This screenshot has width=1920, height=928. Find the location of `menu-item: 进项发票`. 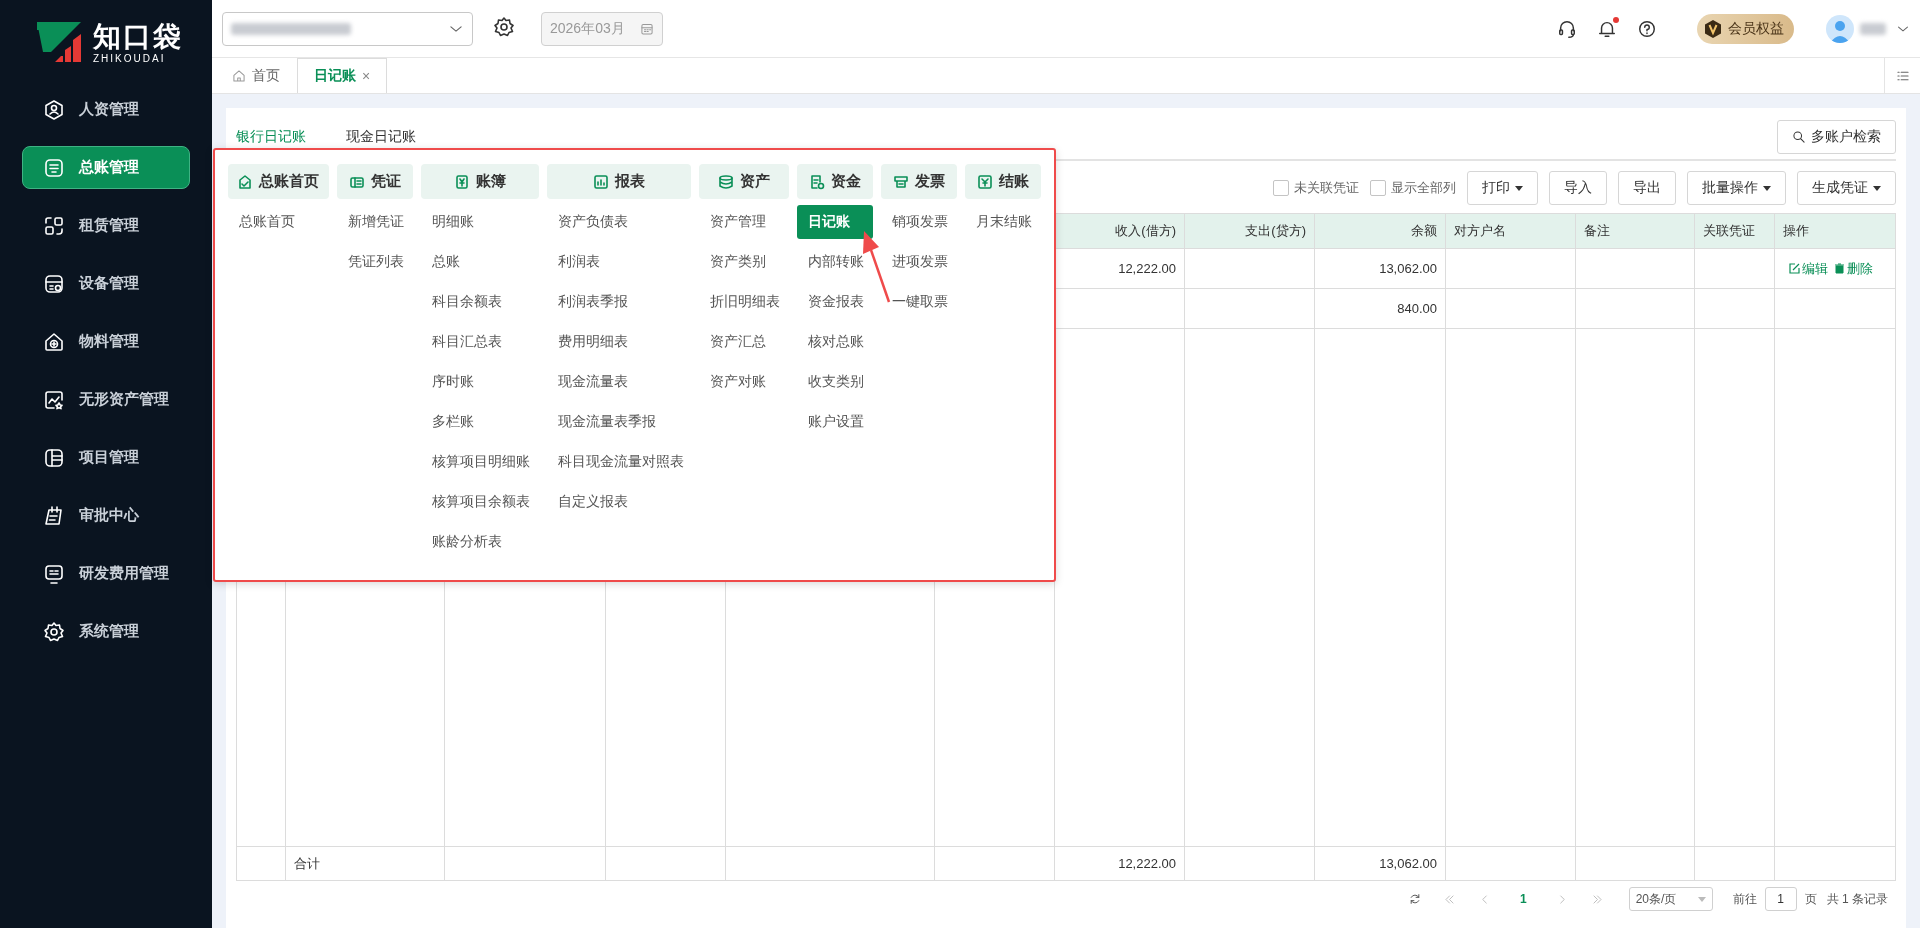

menu-item: 进项发票 is located at coordinates (919, 262).